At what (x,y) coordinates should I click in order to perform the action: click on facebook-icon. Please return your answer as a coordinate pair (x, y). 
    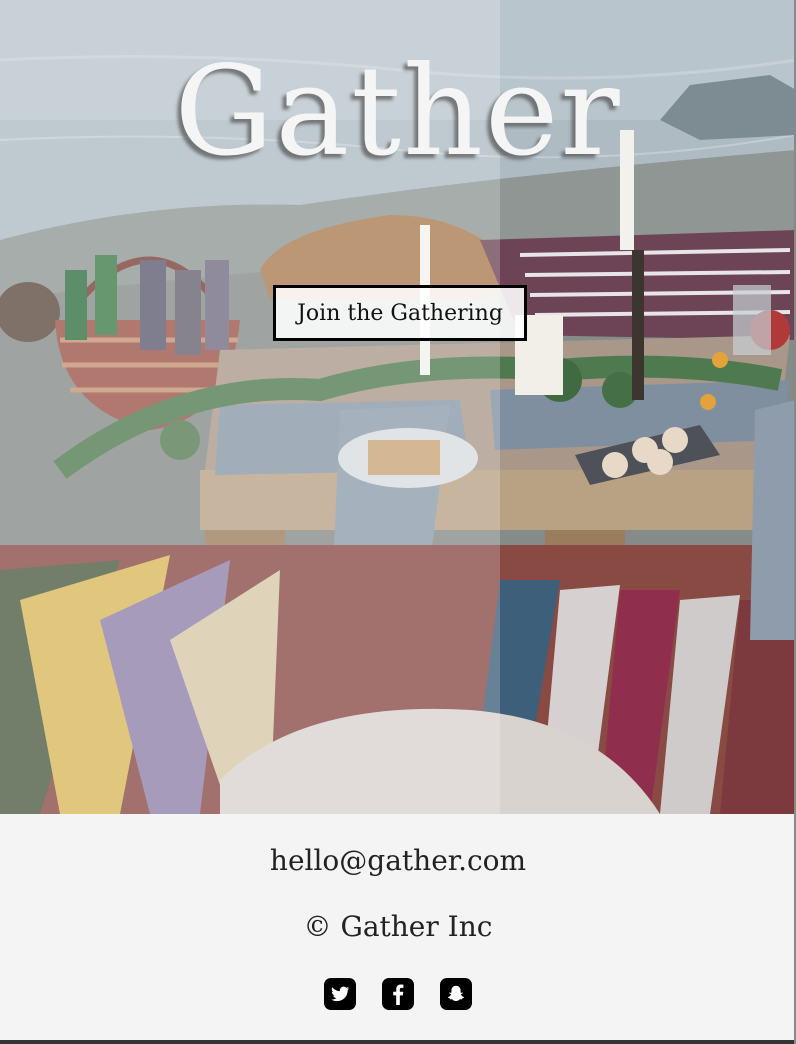
    Looking at the image, I should click on (398, 994).